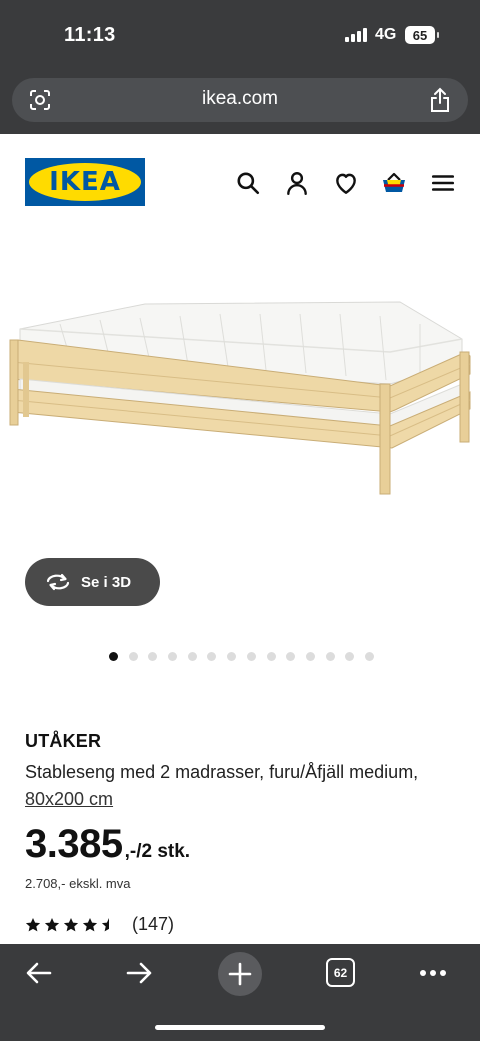 The image size is (480, 1041). What do you see at coordinates (139, 973) in the screenshot?
I see `forward-icon` at bounding box center [139, 973].